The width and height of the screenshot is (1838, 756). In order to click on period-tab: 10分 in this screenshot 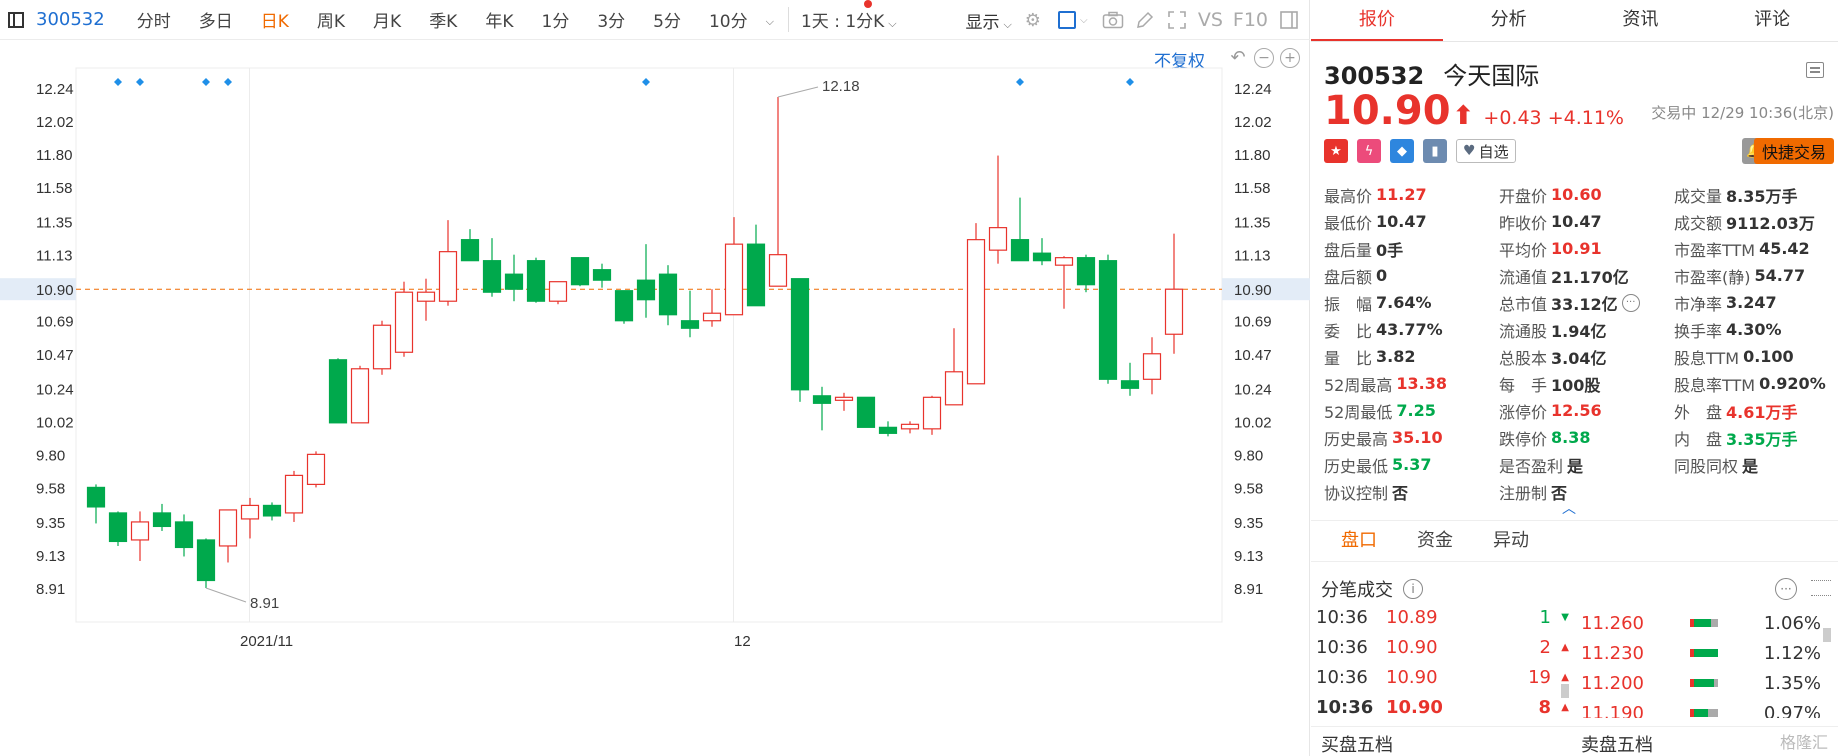, I will do `click(728, 19)`.